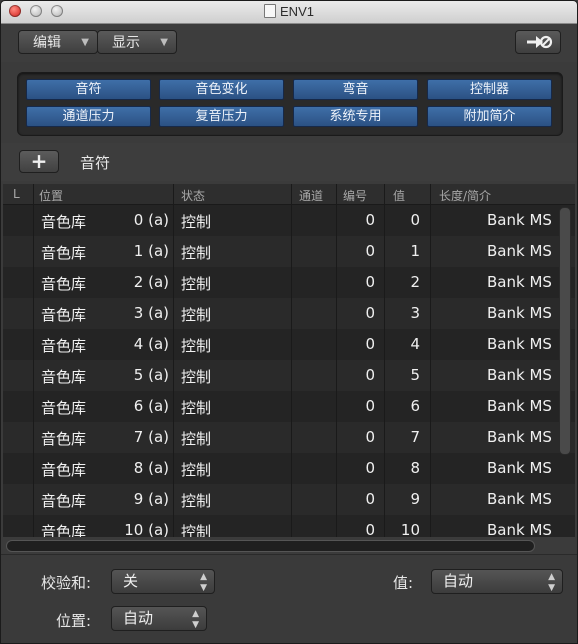 This screenshot has height=644, width=578. Describe the element at coordinates (146, 529) in the screenshot. I see `cell-position-number: 10 (a)` at that location.